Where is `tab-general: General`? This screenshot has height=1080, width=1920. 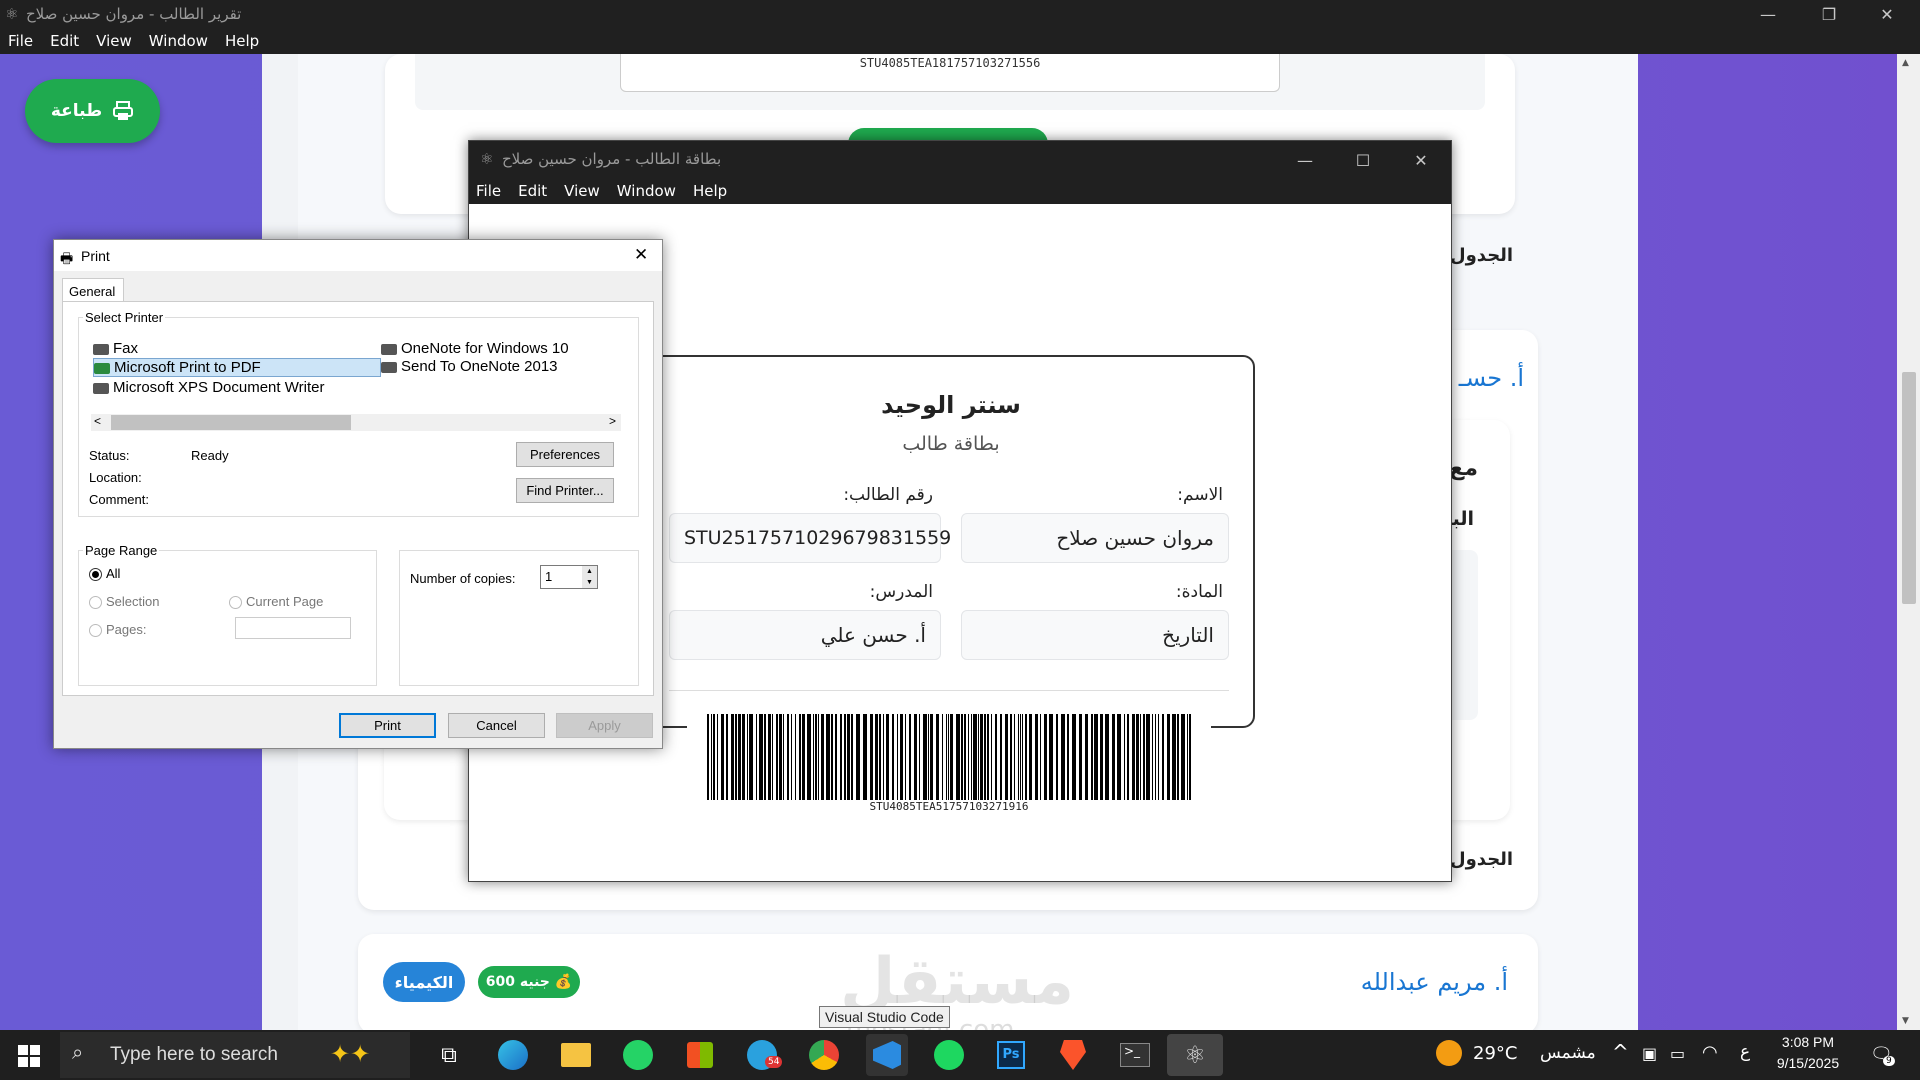 tab-general: General is located at coordinates (93, 290).